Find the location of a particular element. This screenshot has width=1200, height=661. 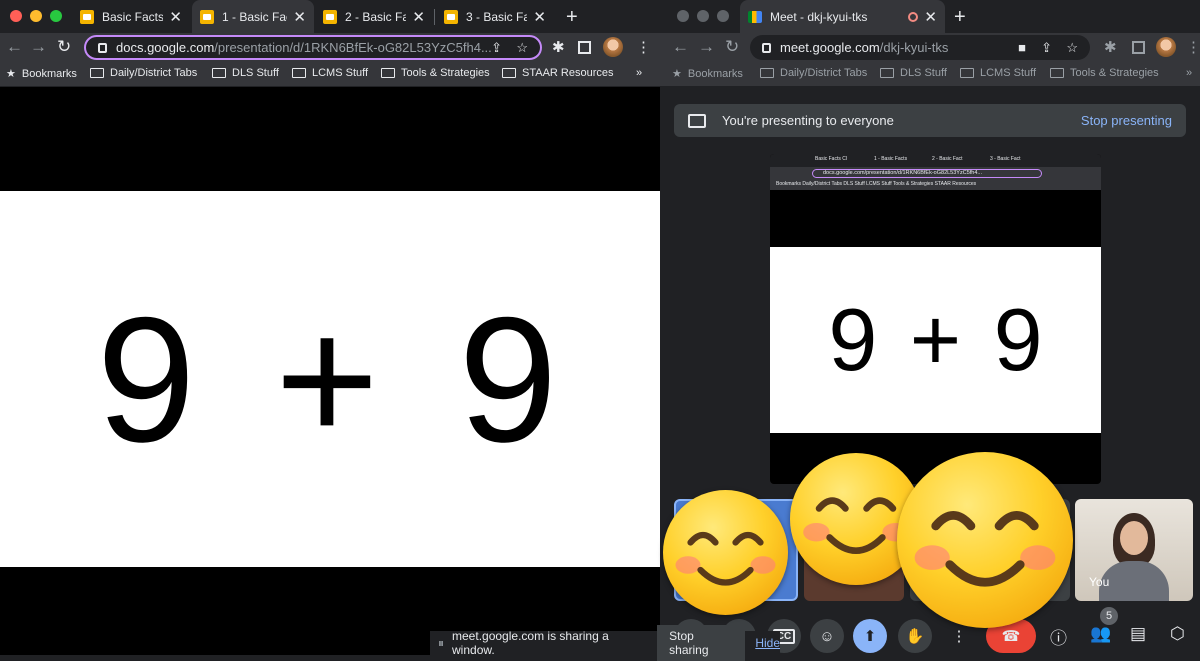

tab-meet: Meet - dkj-kyui-tks ✕ is located at coordinates (842, 16).